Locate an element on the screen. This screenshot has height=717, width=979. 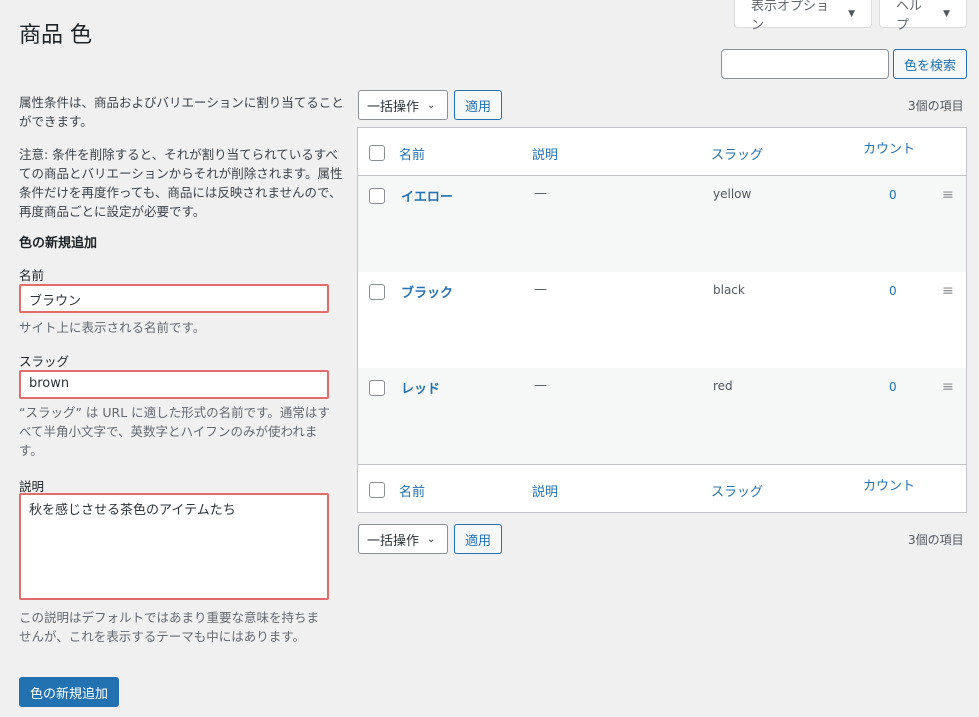
item-count-top: 3個の項目 is located at coordinates (936, 106).